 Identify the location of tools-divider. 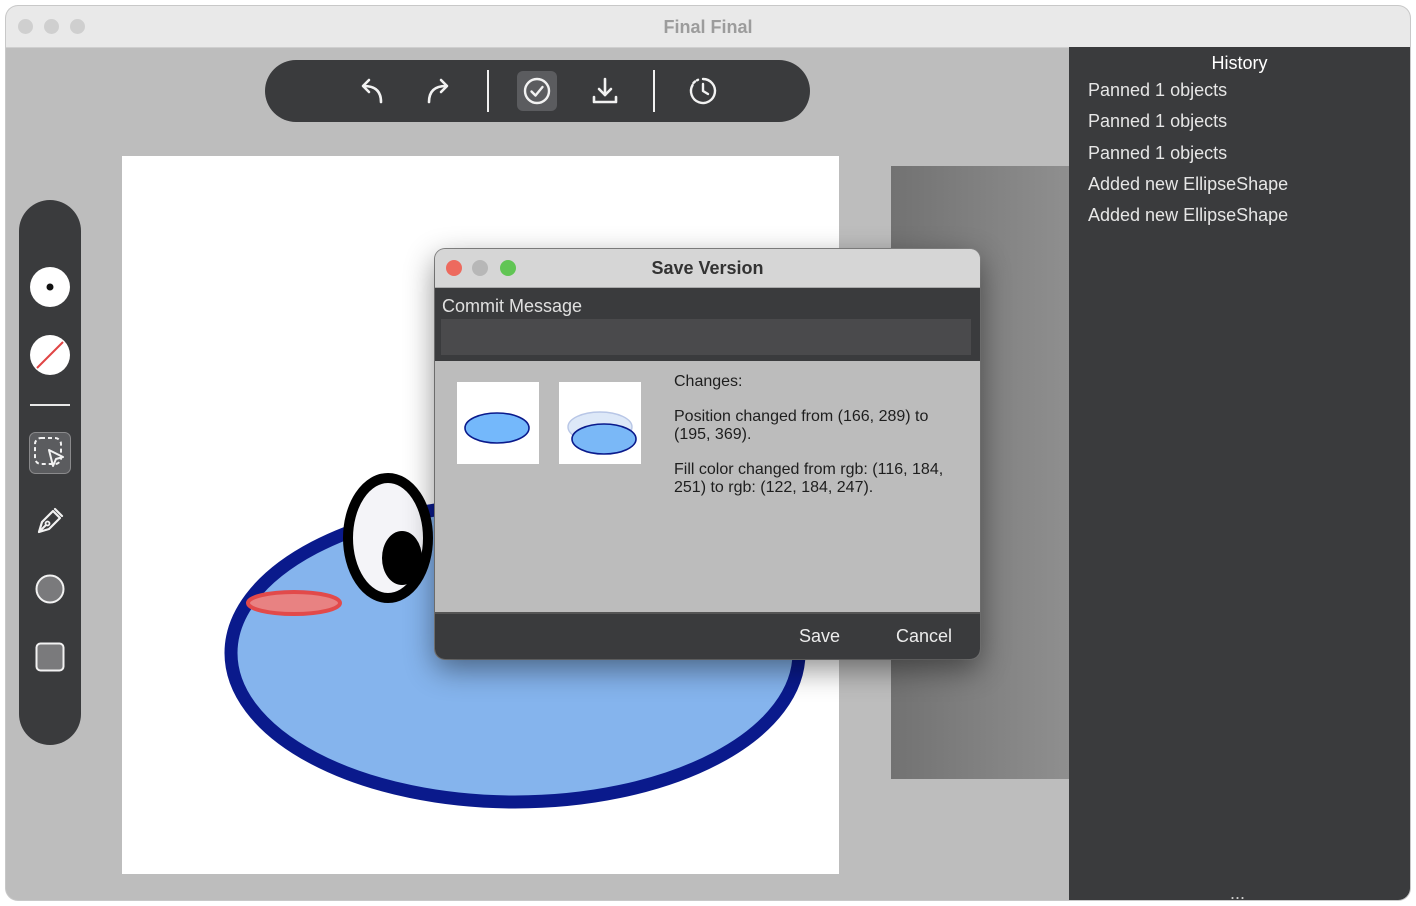
(50, 405).